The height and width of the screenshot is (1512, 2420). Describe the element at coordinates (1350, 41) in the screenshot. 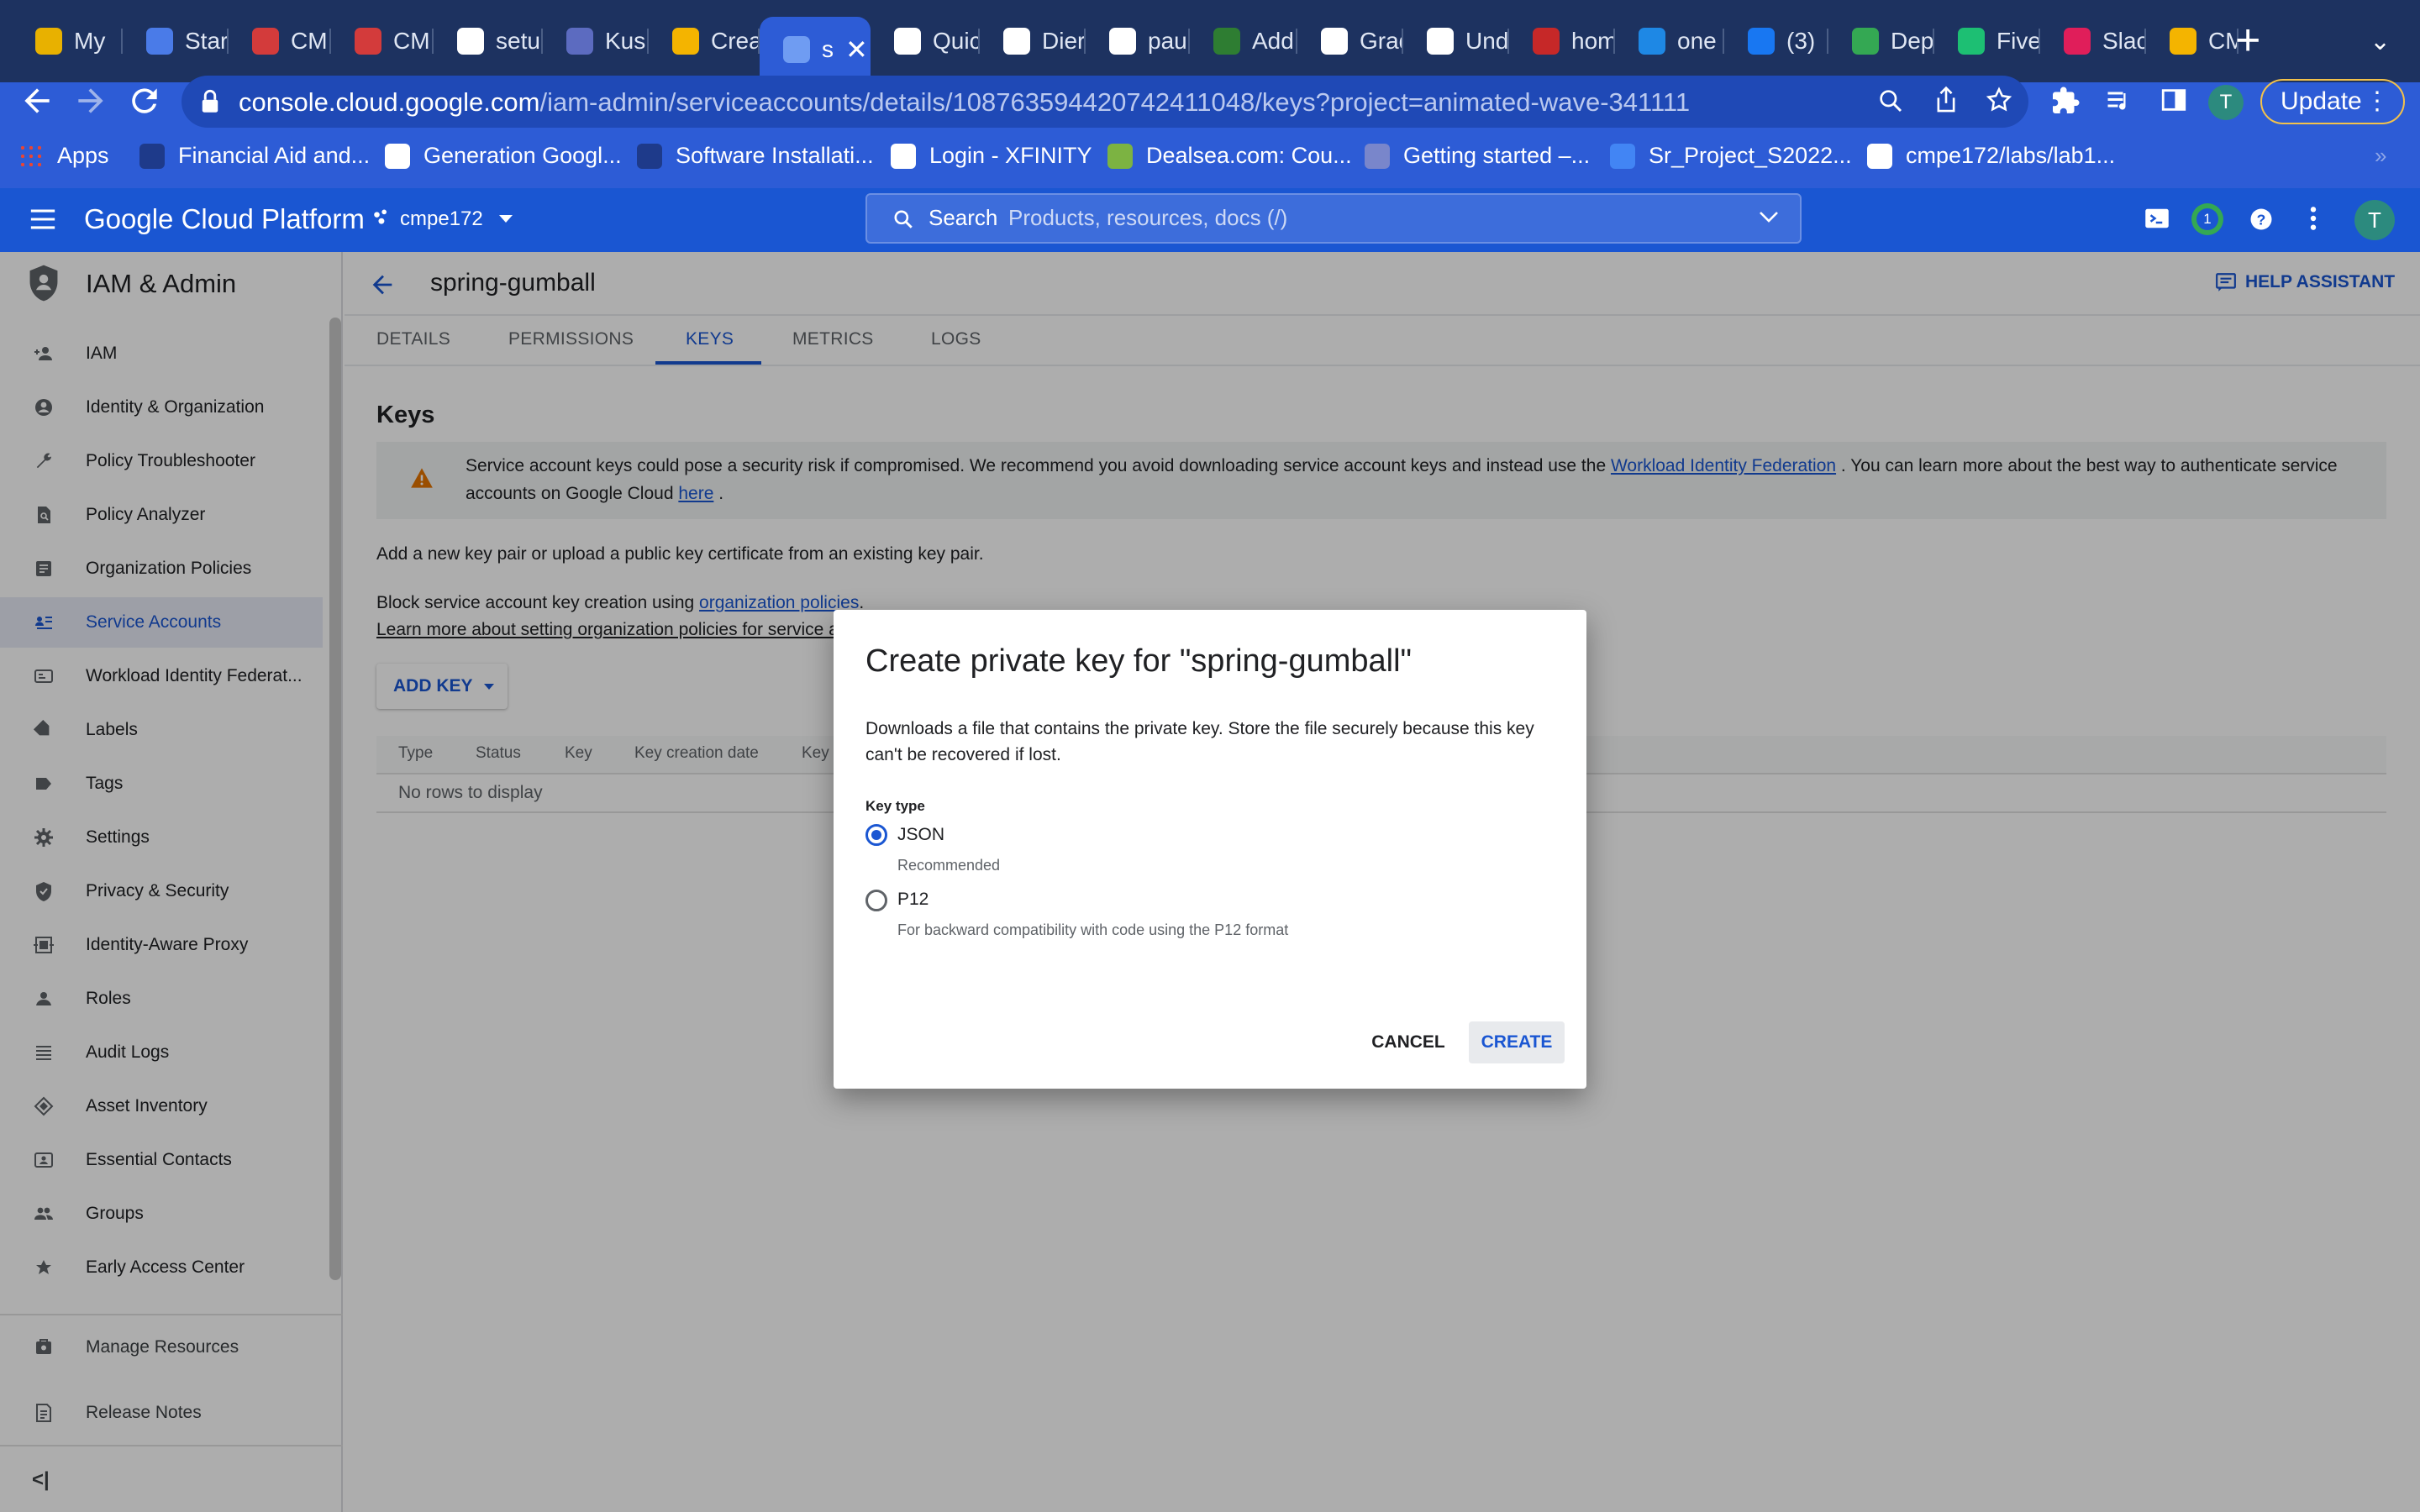

I see `browser-tab: Grad` at that location.